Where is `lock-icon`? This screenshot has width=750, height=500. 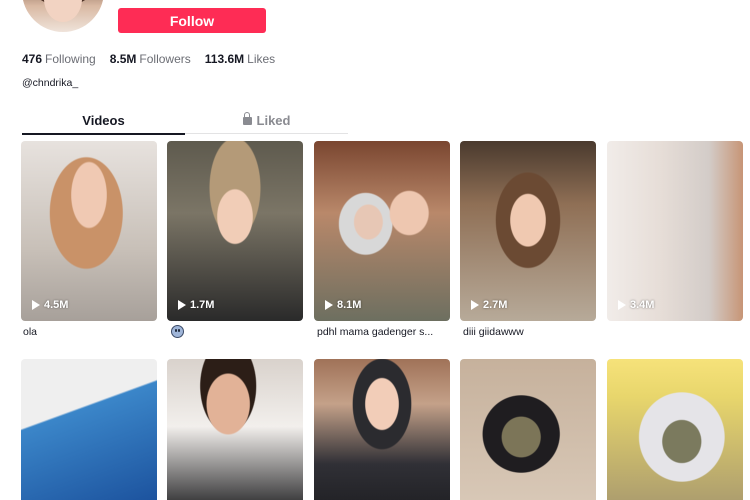
lock-icon is located at coordinates (247, 119).